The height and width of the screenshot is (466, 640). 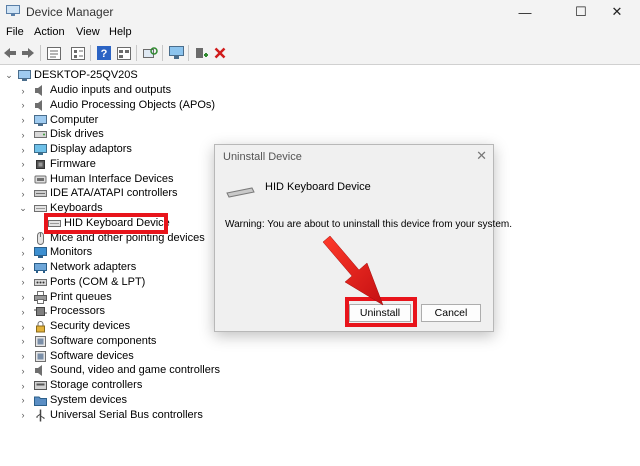 I want to click on tree-item-label: Monitors, so click(x=71, y=252).